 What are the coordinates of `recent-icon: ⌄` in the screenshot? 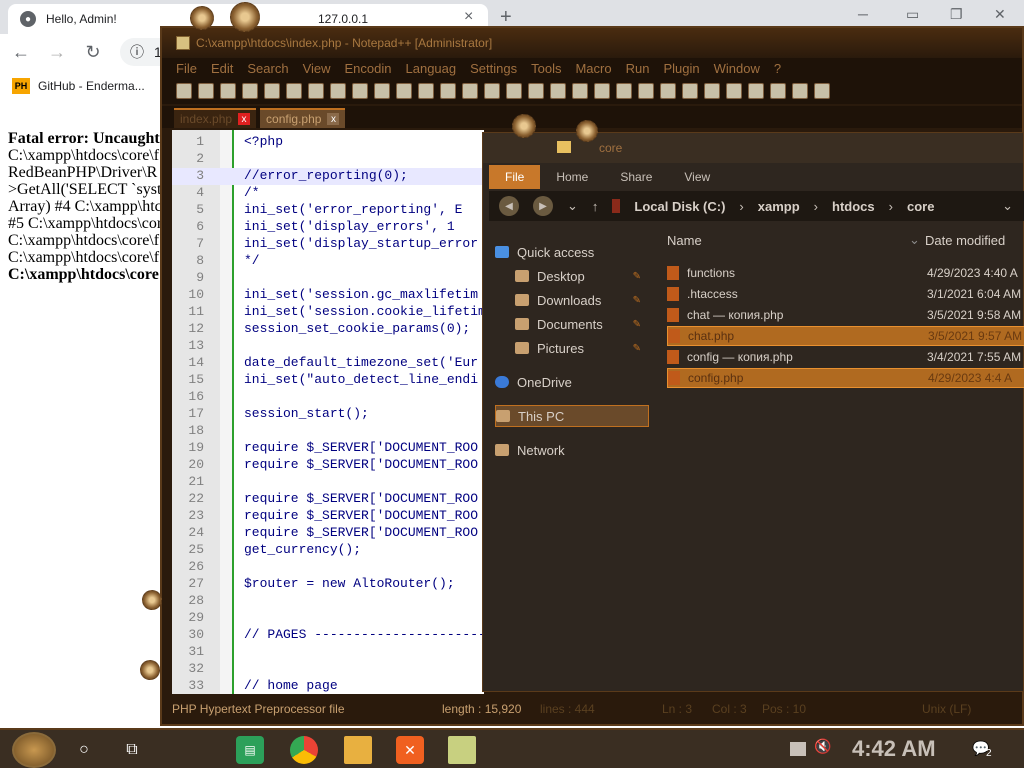 It's located at (572, 206).